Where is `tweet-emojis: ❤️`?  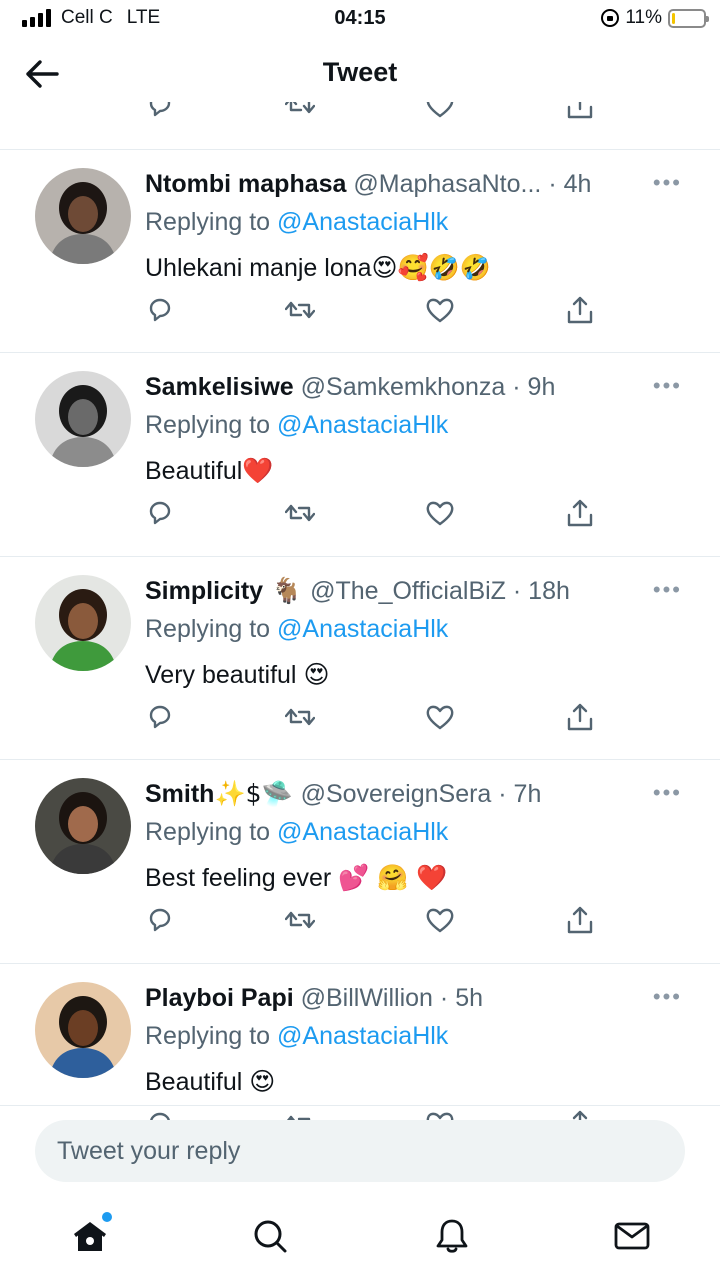 tweet-emojis: ❤️ is located at coordinates (258, 470).